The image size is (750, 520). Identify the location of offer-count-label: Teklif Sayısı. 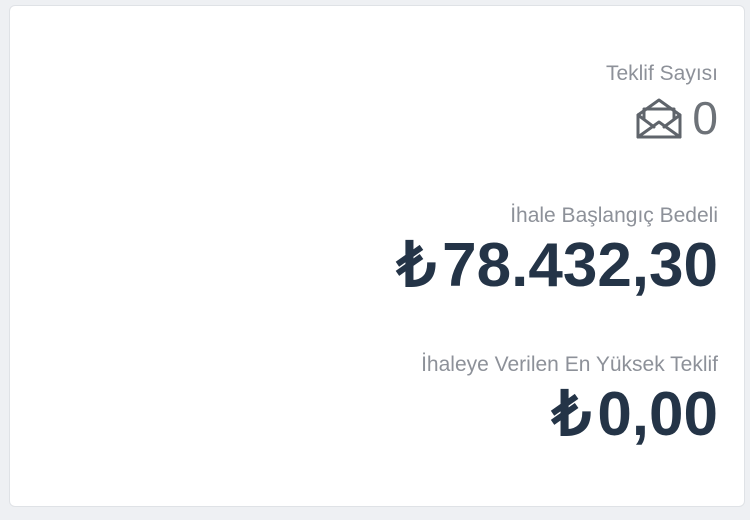
(661, 73).